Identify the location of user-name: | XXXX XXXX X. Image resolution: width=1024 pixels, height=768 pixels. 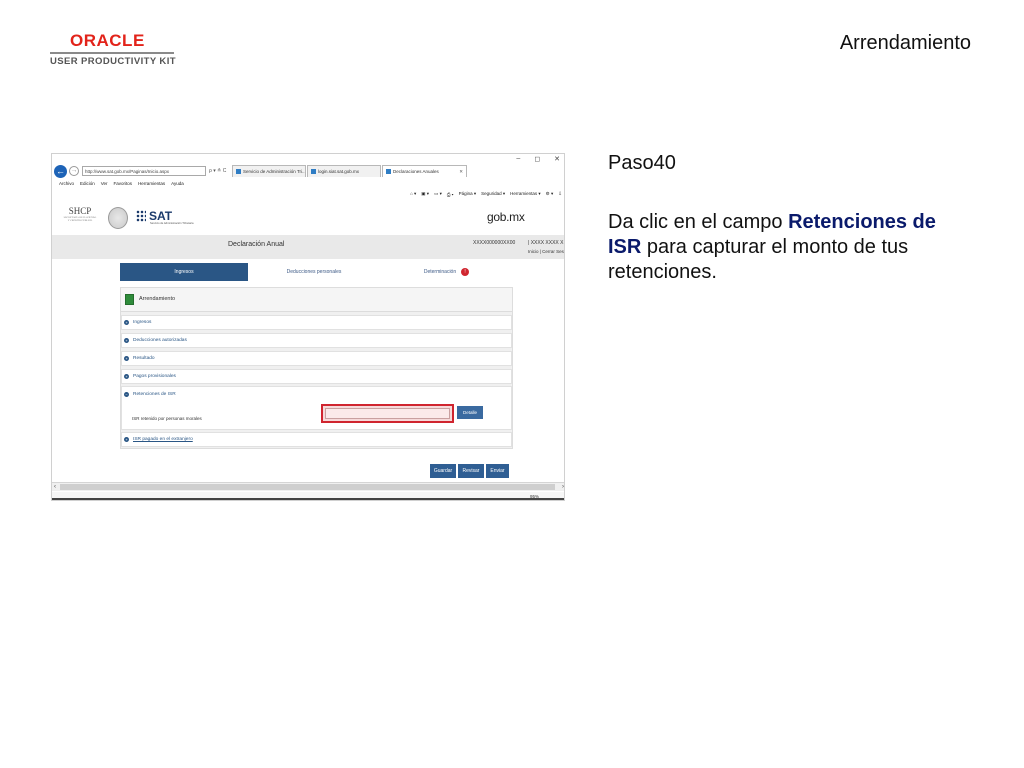
(546, 243).